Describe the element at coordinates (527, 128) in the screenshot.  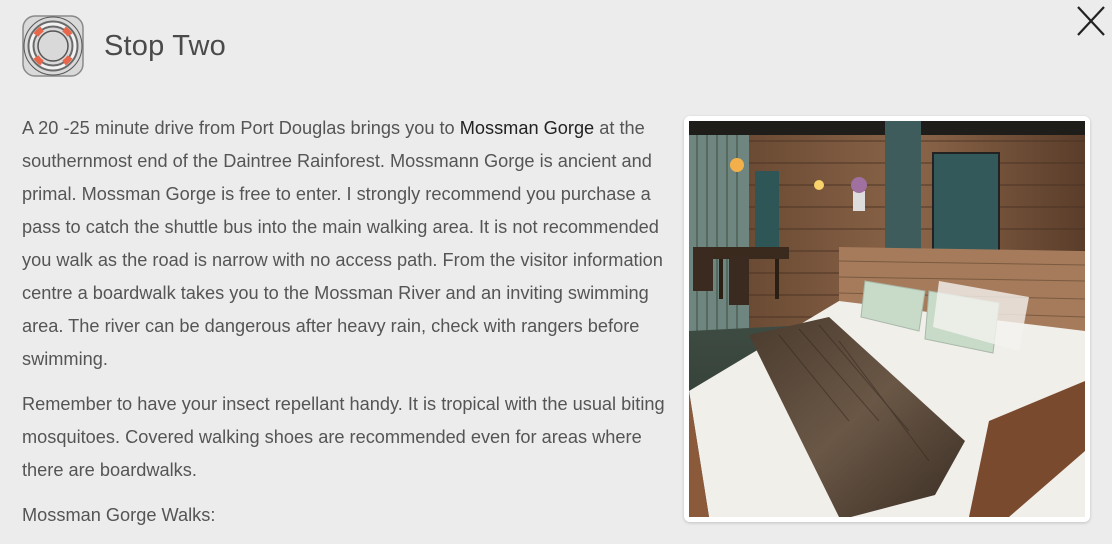
I see `mossman-gorge-link: Mossman Gorge` at that location.